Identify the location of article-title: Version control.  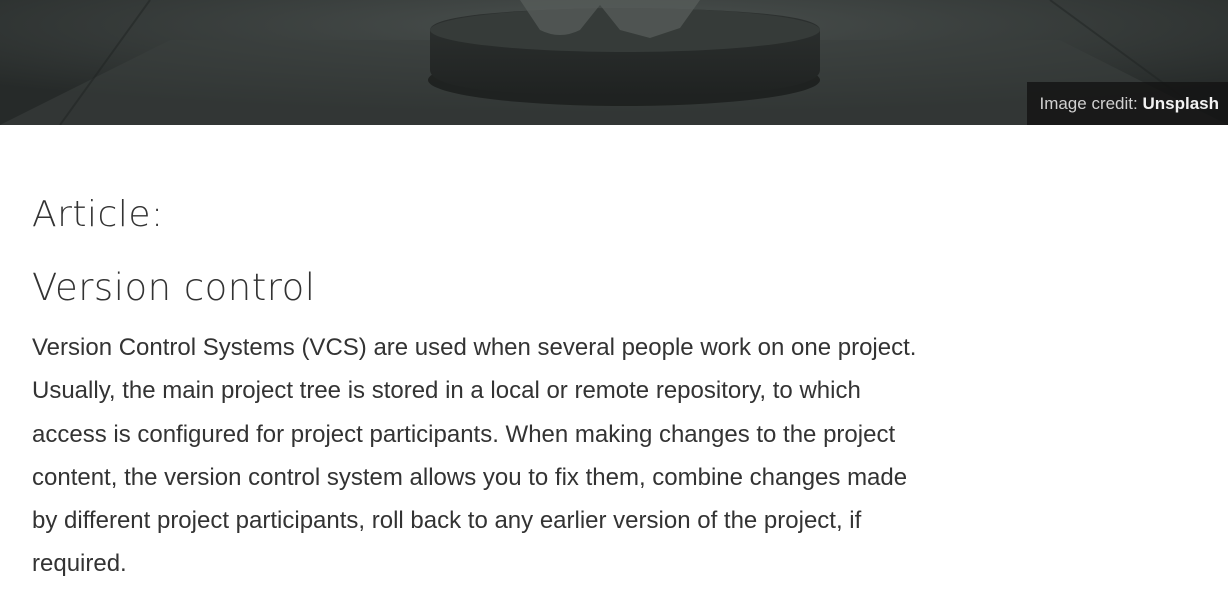
(174, 287).